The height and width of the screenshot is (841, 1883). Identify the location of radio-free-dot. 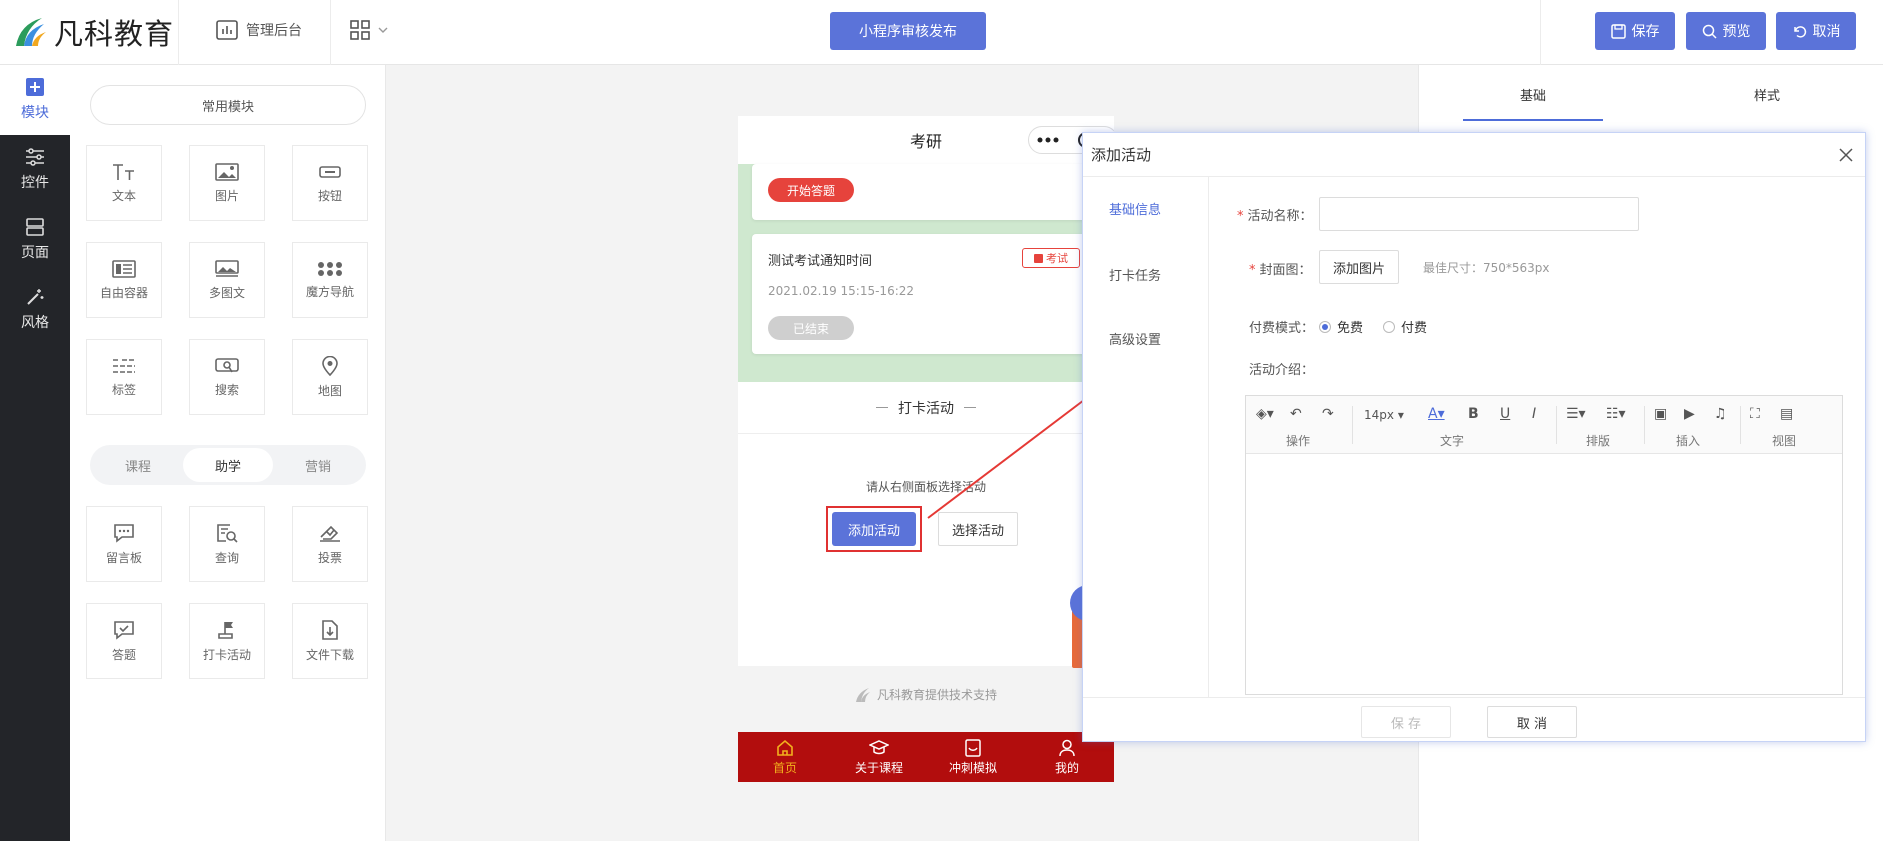
(1325, 326).